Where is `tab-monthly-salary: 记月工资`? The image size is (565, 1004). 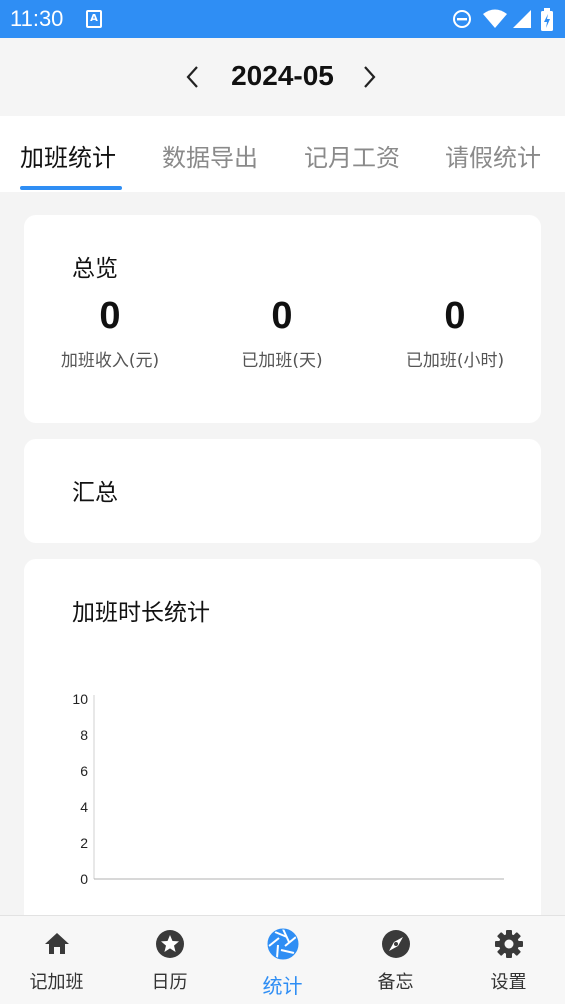 tab-monthly-salary: 记月工资 is located at coordinates (352, 155).